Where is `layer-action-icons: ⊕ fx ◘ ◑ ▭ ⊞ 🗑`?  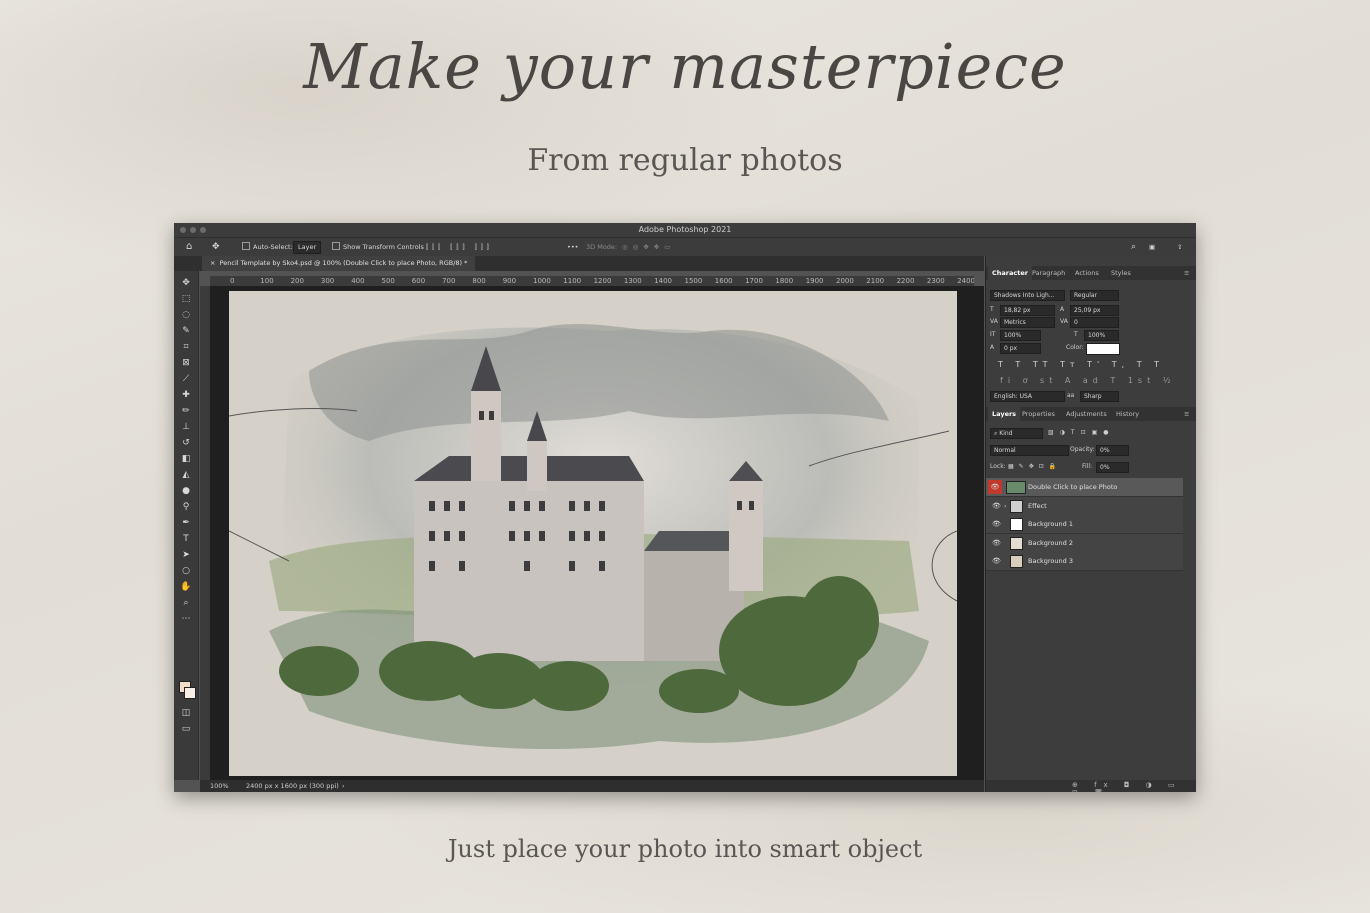 layer-action-icons: ⊕ fx ◘ ◑ ▭ ⊞ 🗑 is located at coordinates (1134, 786).